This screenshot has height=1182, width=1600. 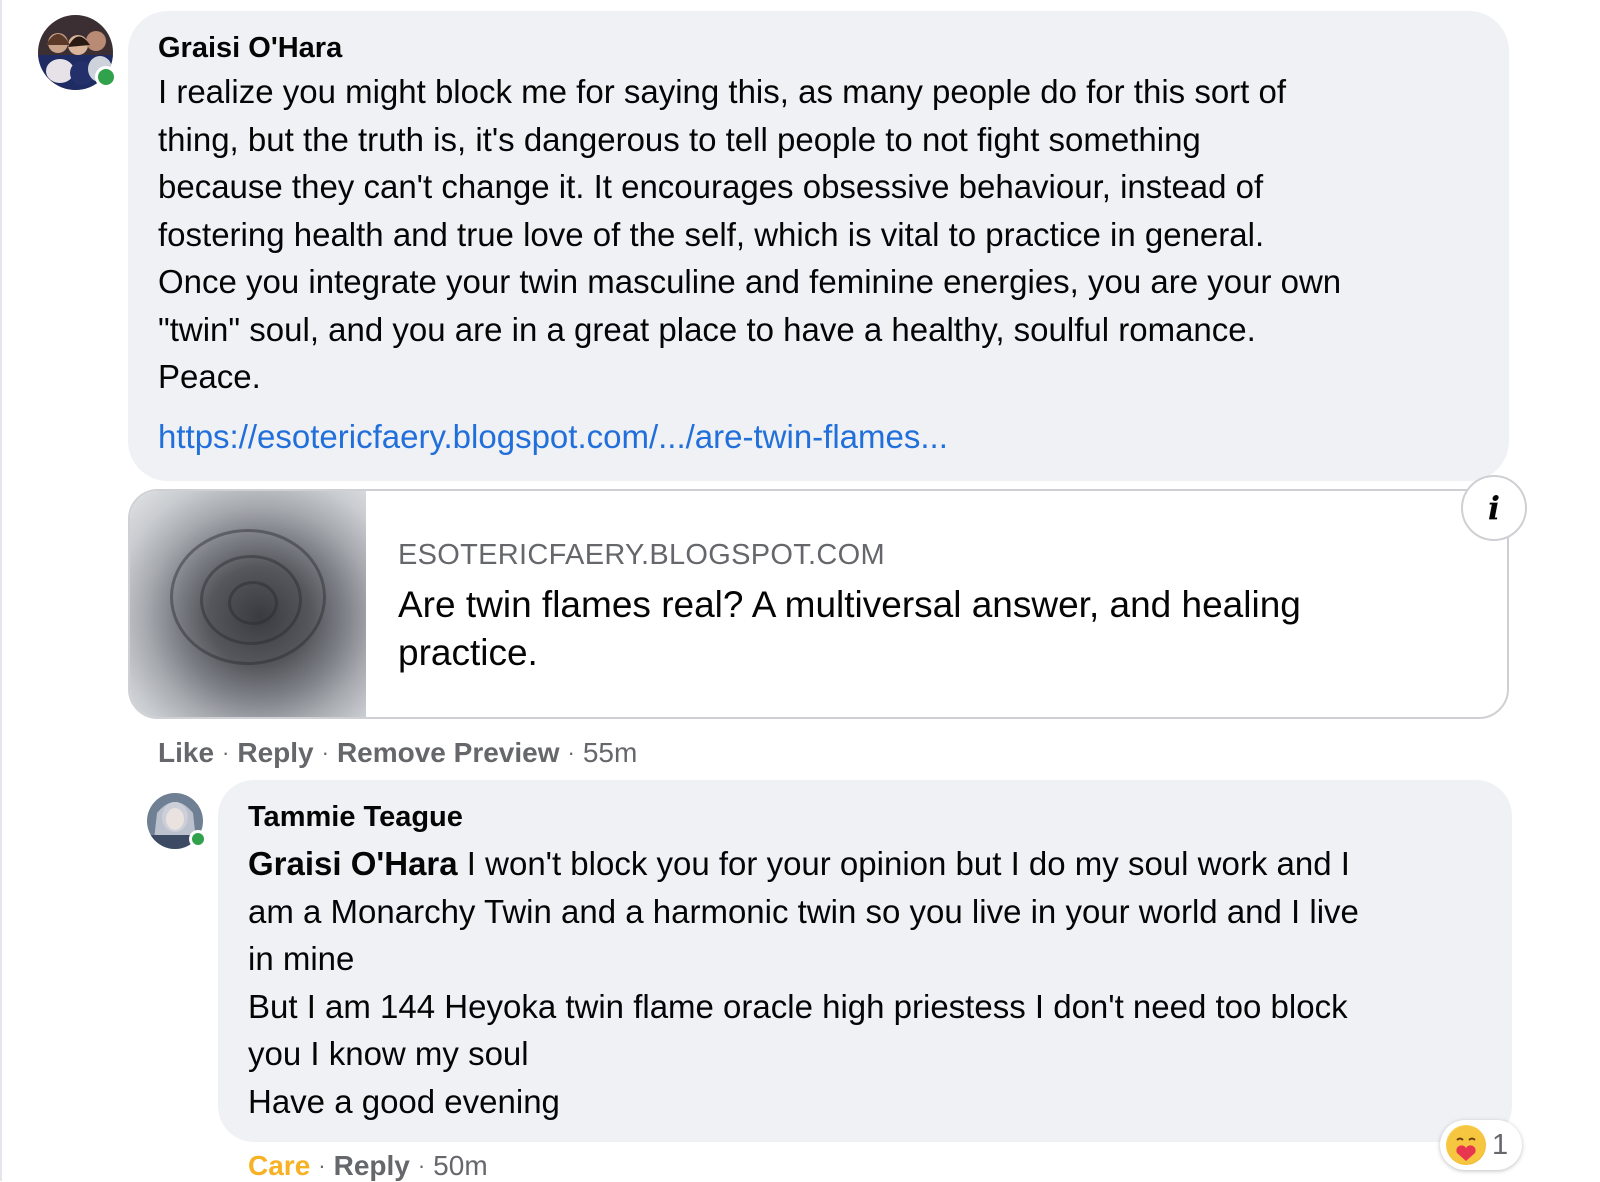 What do you see at coordinates (388, 1053) in the screenshot?
I see `reply-body-line: you I know my soul` at bounding box center [388, 1053].